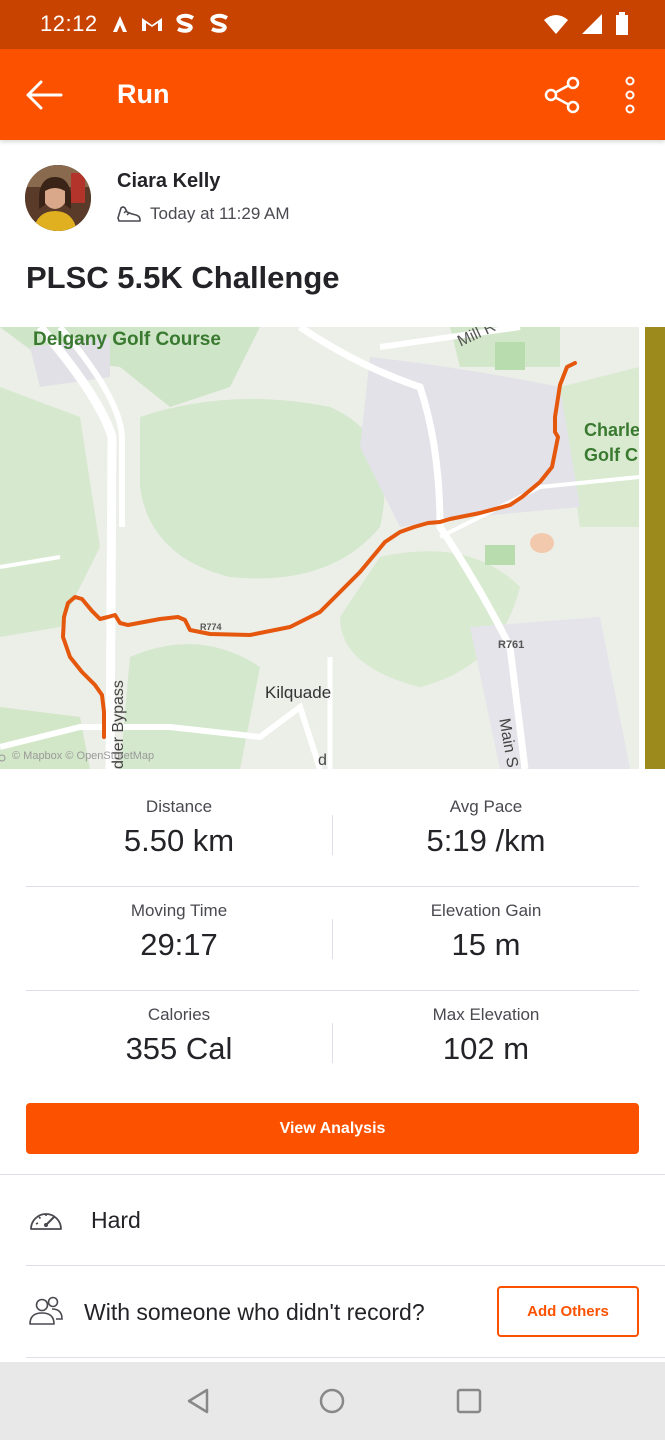  What do you see at coordinates (568, 1311) in the screenshot?
I see `add-others-button: Add Others` at bounding box center [568, 1311].